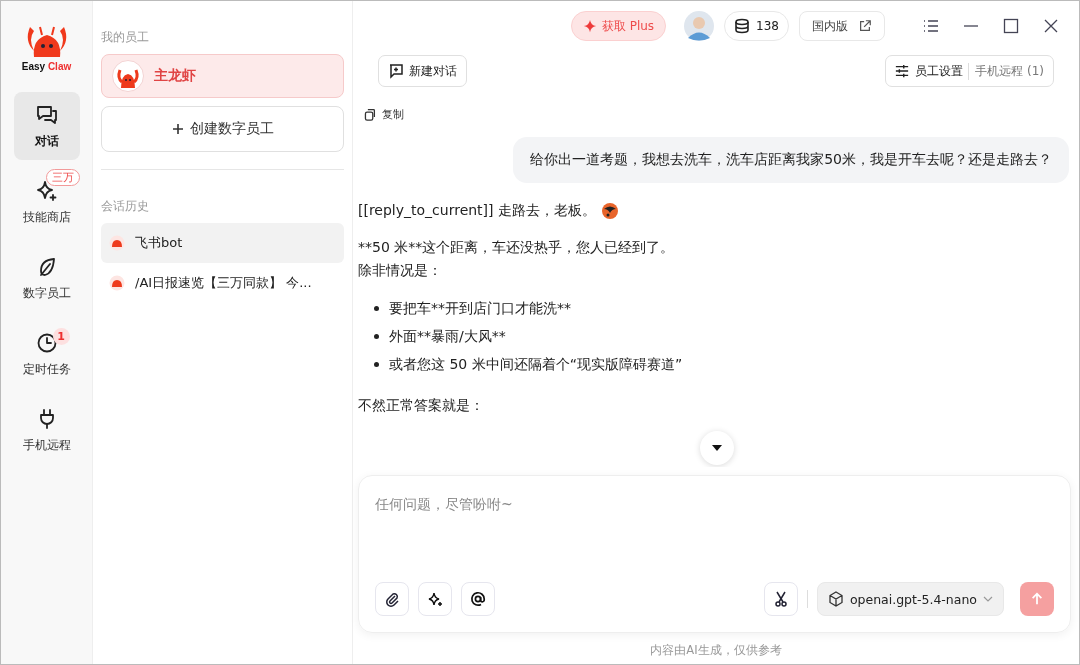 The width and height of the screenshot is (1080, 665). Describe the element at coordinates (46, 66) in the screenshot. I see `app-logo-text: Easy Claw` at that location.